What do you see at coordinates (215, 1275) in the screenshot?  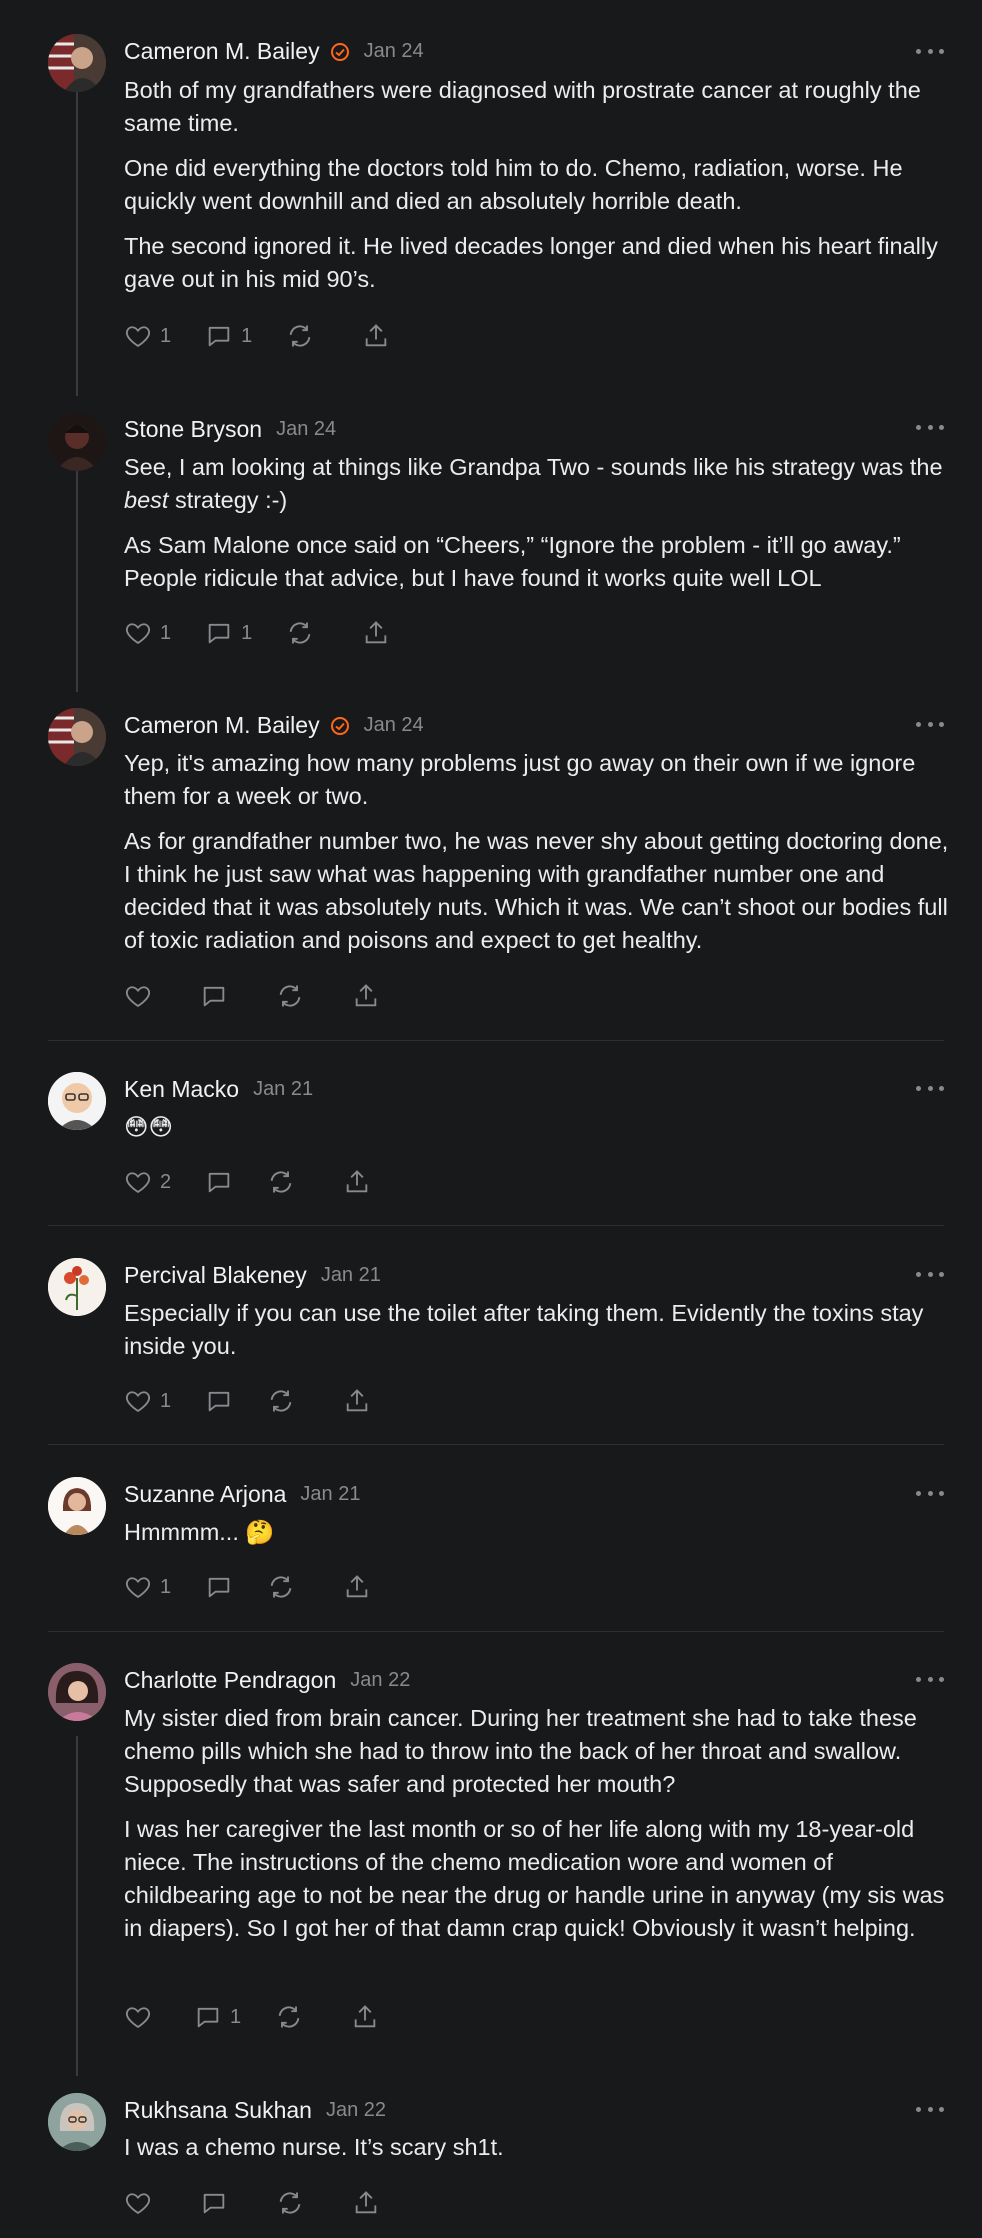 I see `author-name: Percival Blakeney` at bounding box center [215, 1275].